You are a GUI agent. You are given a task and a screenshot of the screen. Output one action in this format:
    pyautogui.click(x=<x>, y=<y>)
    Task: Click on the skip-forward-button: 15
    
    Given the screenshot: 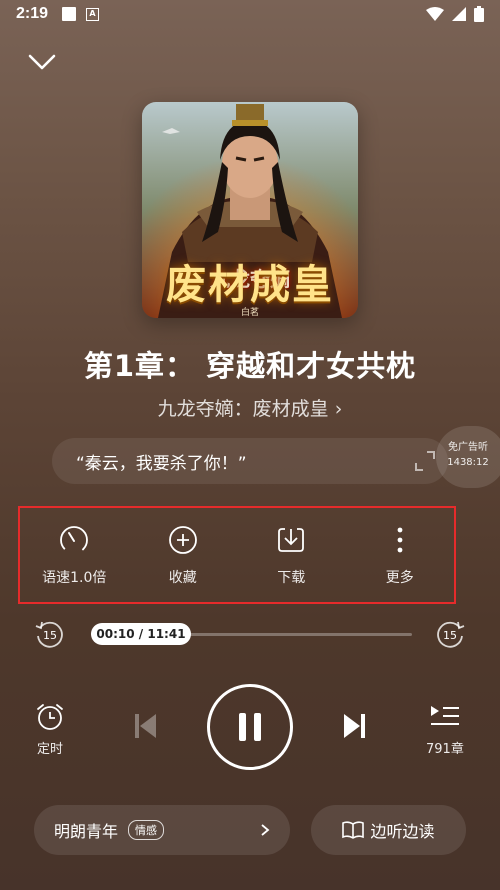 What is the action you would take?
    pyautogui.click(x=450, y=634)
    